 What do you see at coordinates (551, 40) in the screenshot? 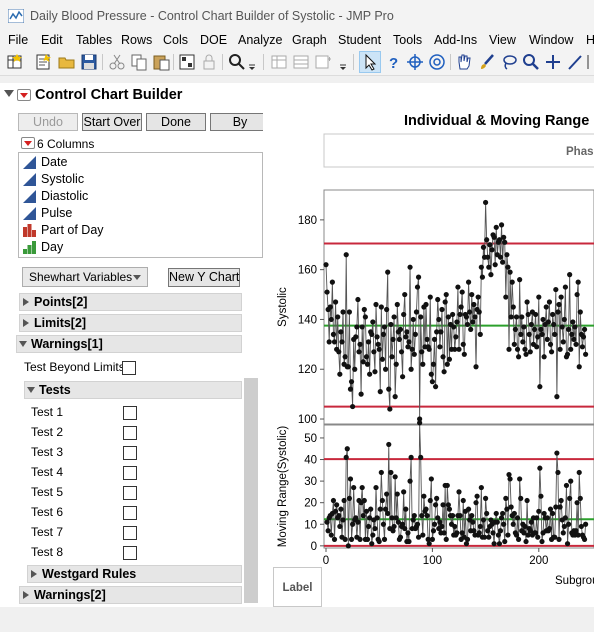
I see `menu-window: Window` at bounding box center [551, 40].